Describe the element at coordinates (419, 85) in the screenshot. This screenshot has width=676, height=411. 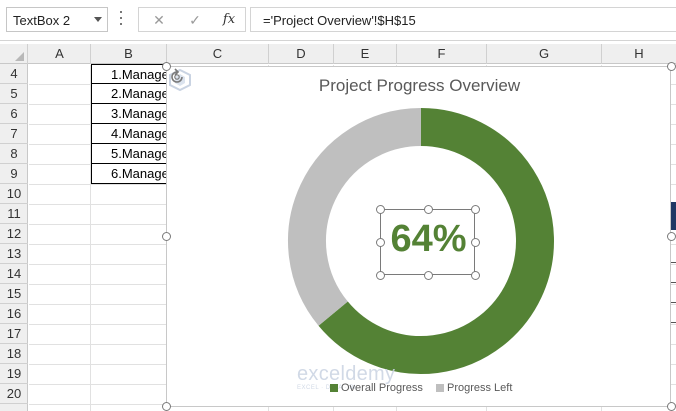
I see `chart-title: Project Progress Overview` at that location.